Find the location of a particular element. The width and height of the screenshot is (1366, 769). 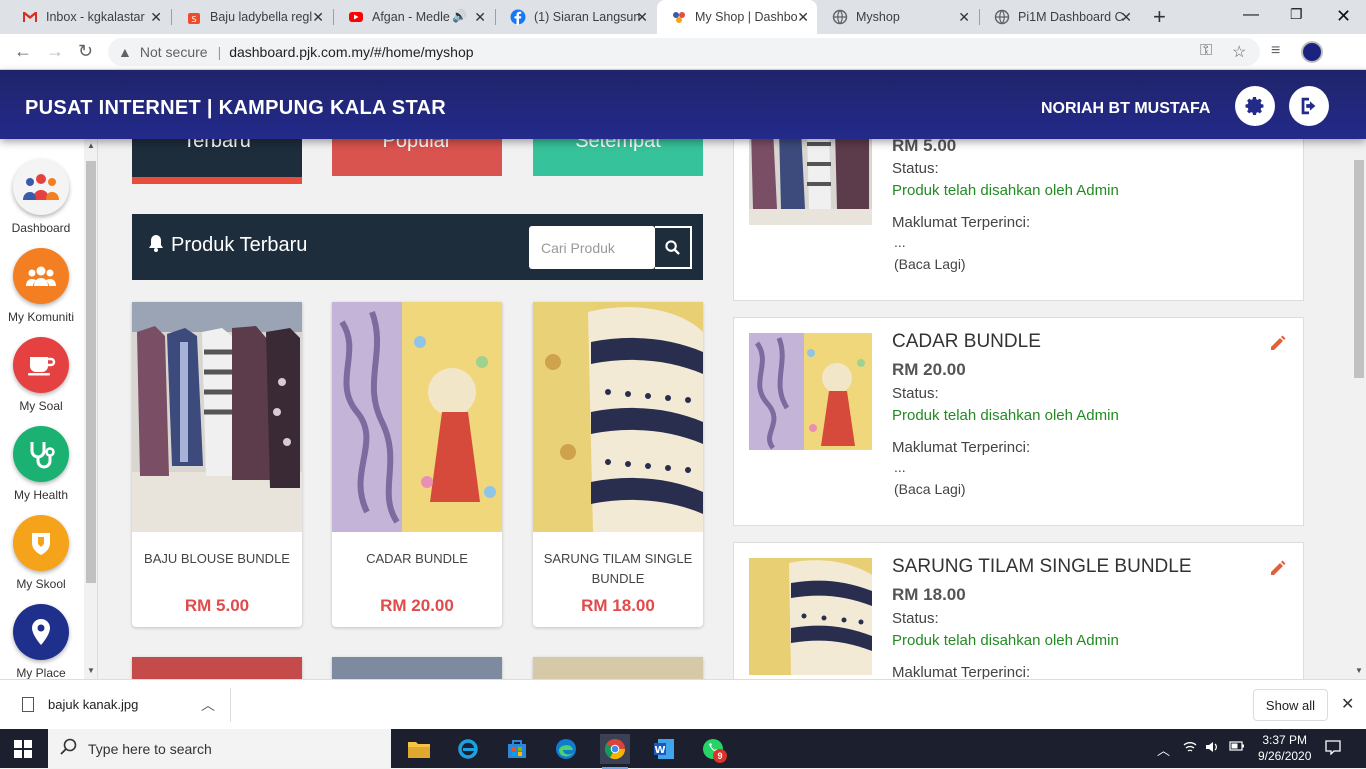

notification-icon is located at coordinates (1333, 748).